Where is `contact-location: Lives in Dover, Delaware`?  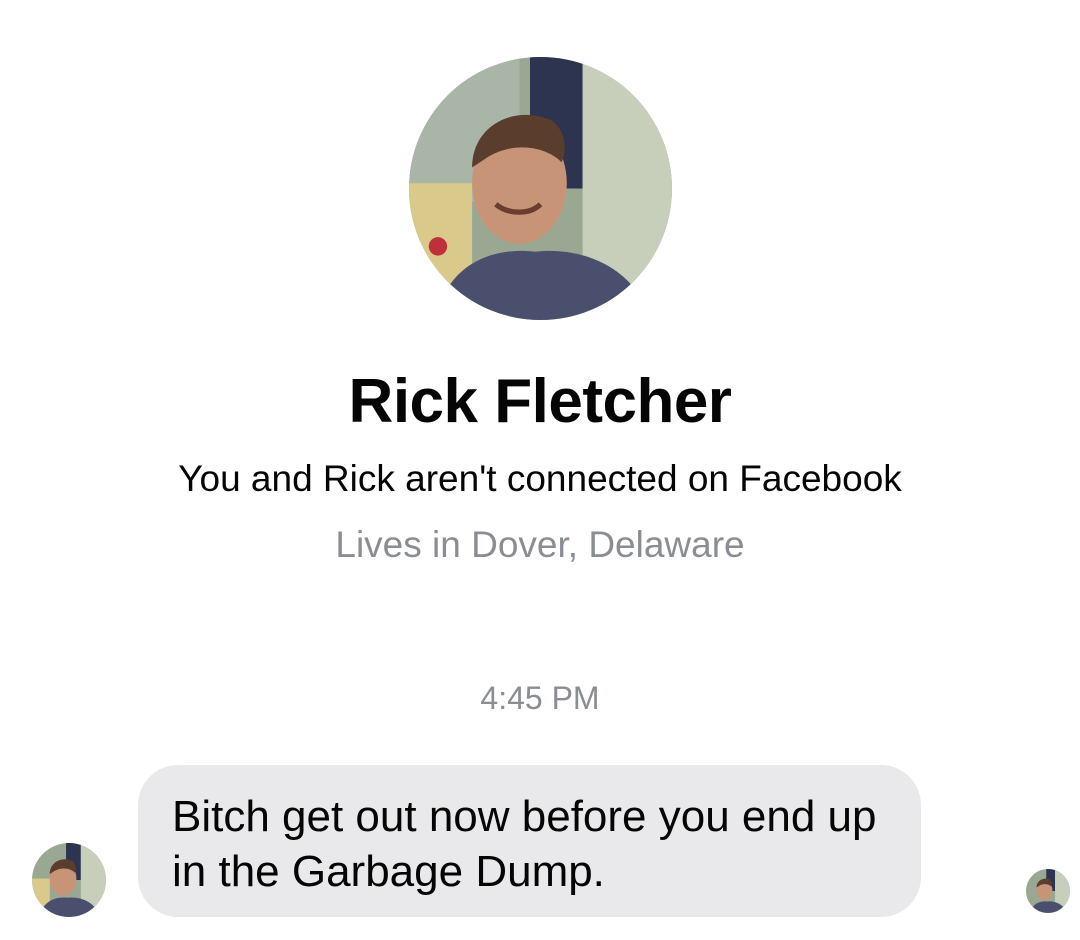 contact-location: Lives in Dover, Delaware is located at coordinates (540, 544).